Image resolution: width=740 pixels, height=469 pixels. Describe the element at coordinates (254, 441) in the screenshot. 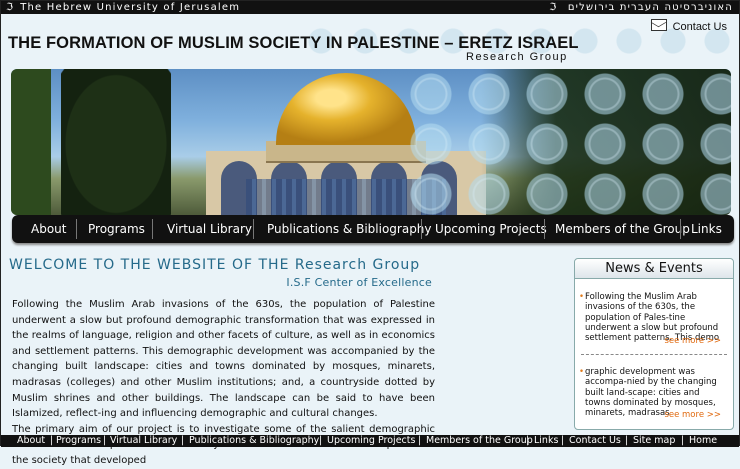

I see `footer-link-publications: Publications & Bibliography` at that location.